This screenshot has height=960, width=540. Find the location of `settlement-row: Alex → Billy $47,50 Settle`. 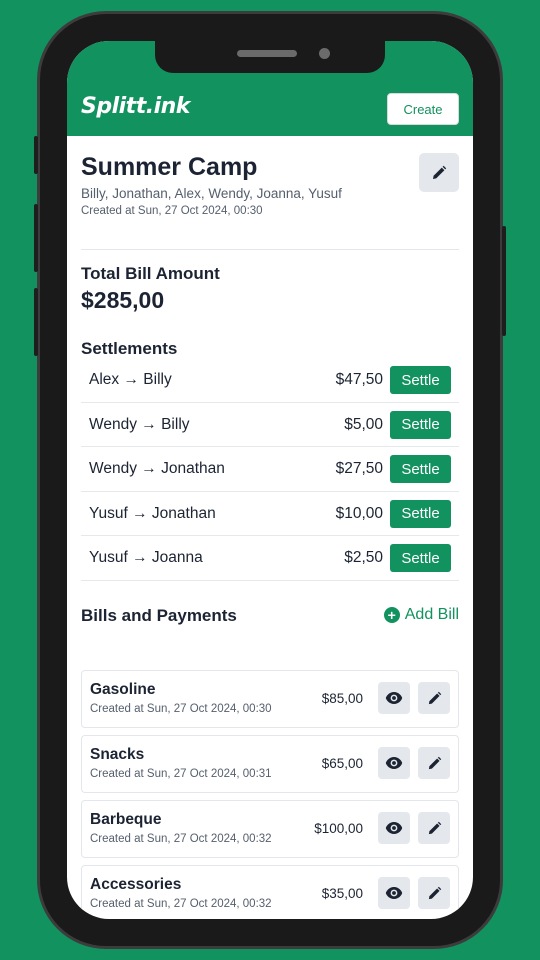

settlement-row: Alex → Billy $47,50 Settle is located at coordinates (270, 380).